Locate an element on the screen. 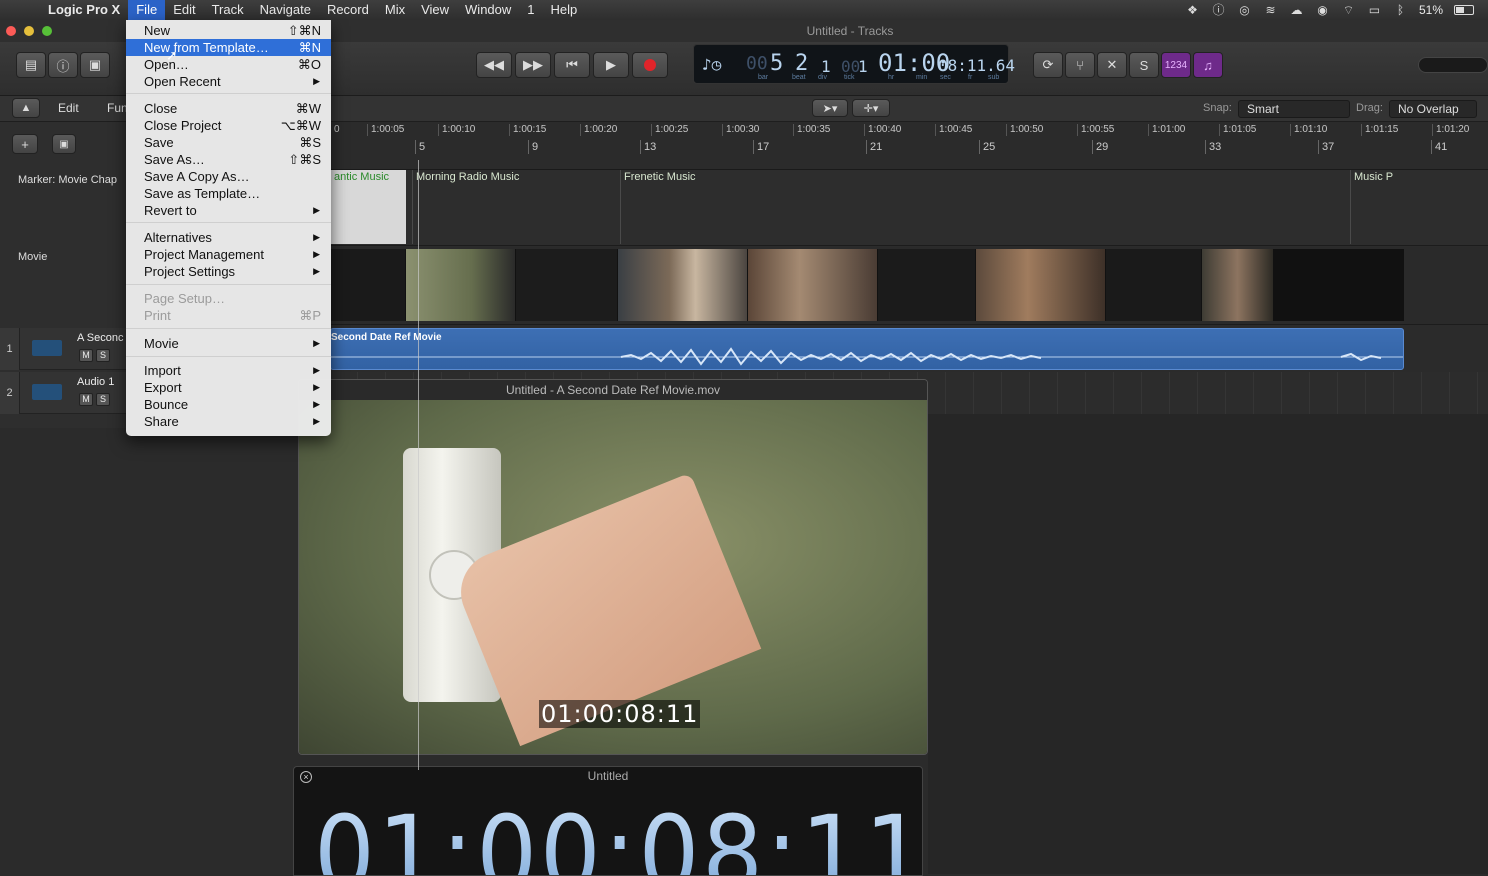  creative-cloud-icon: ◎ is located at coordinates (1244, 10).